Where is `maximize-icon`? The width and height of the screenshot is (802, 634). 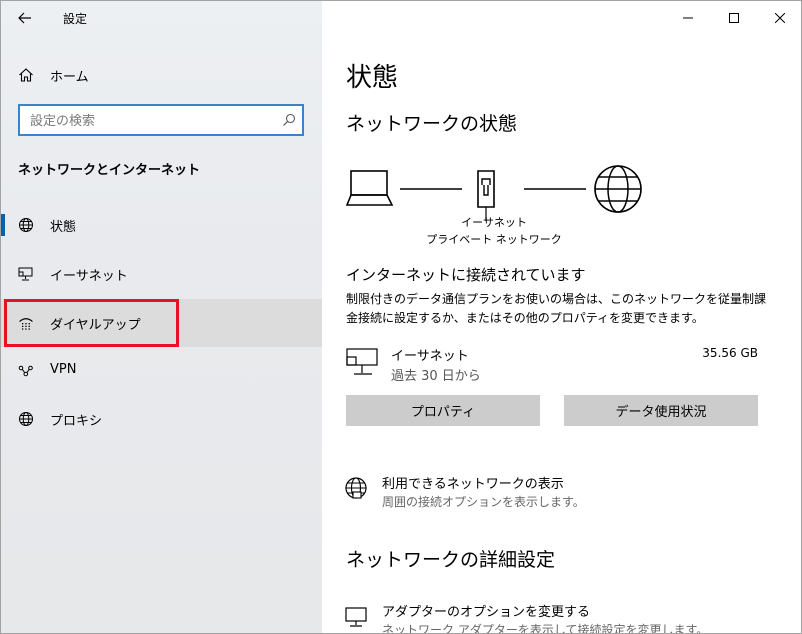 maximize-icon is located at coordinates (734, 18).